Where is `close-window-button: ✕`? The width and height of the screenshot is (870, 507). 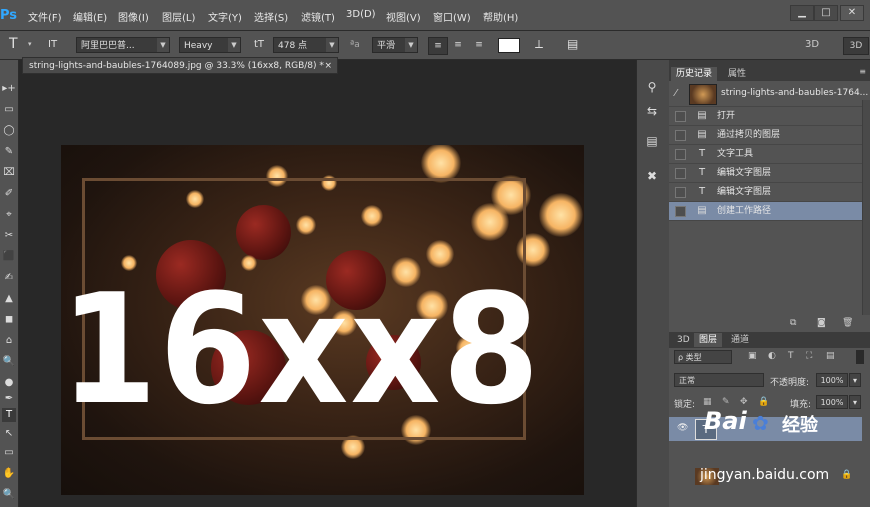
close-window-button: ✕ is located at coordinates (852, 13).